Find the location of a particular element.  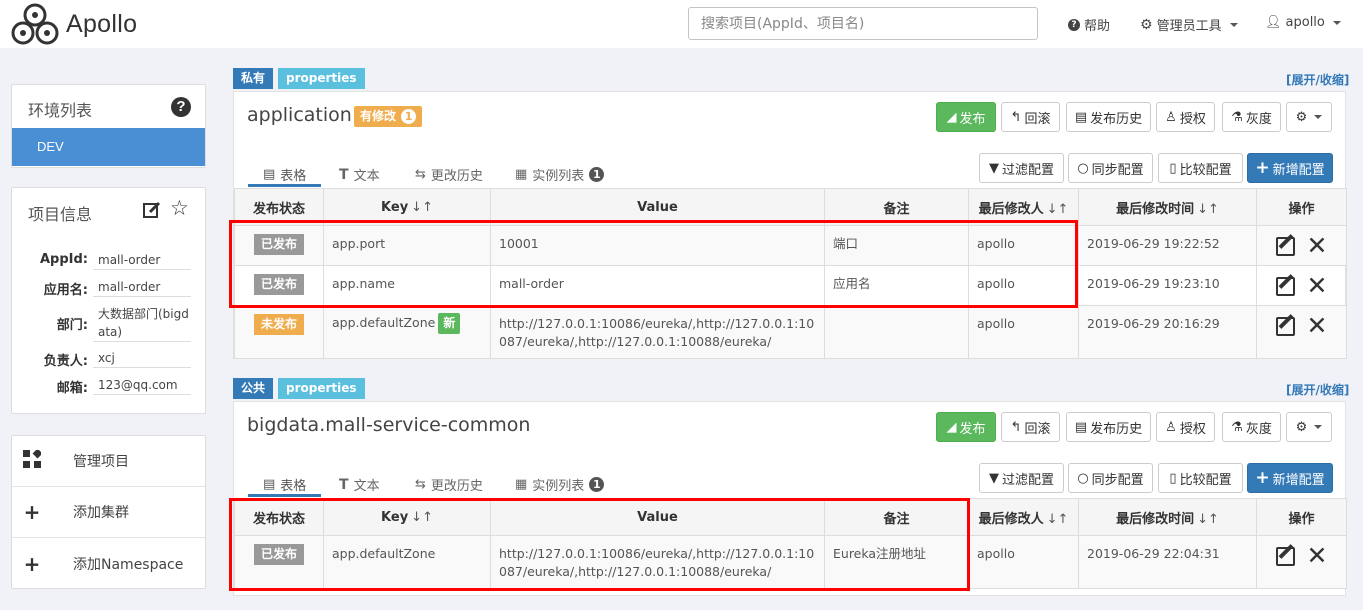

sync-config-label: 同步配置 is located at coordinates (1117, 480).